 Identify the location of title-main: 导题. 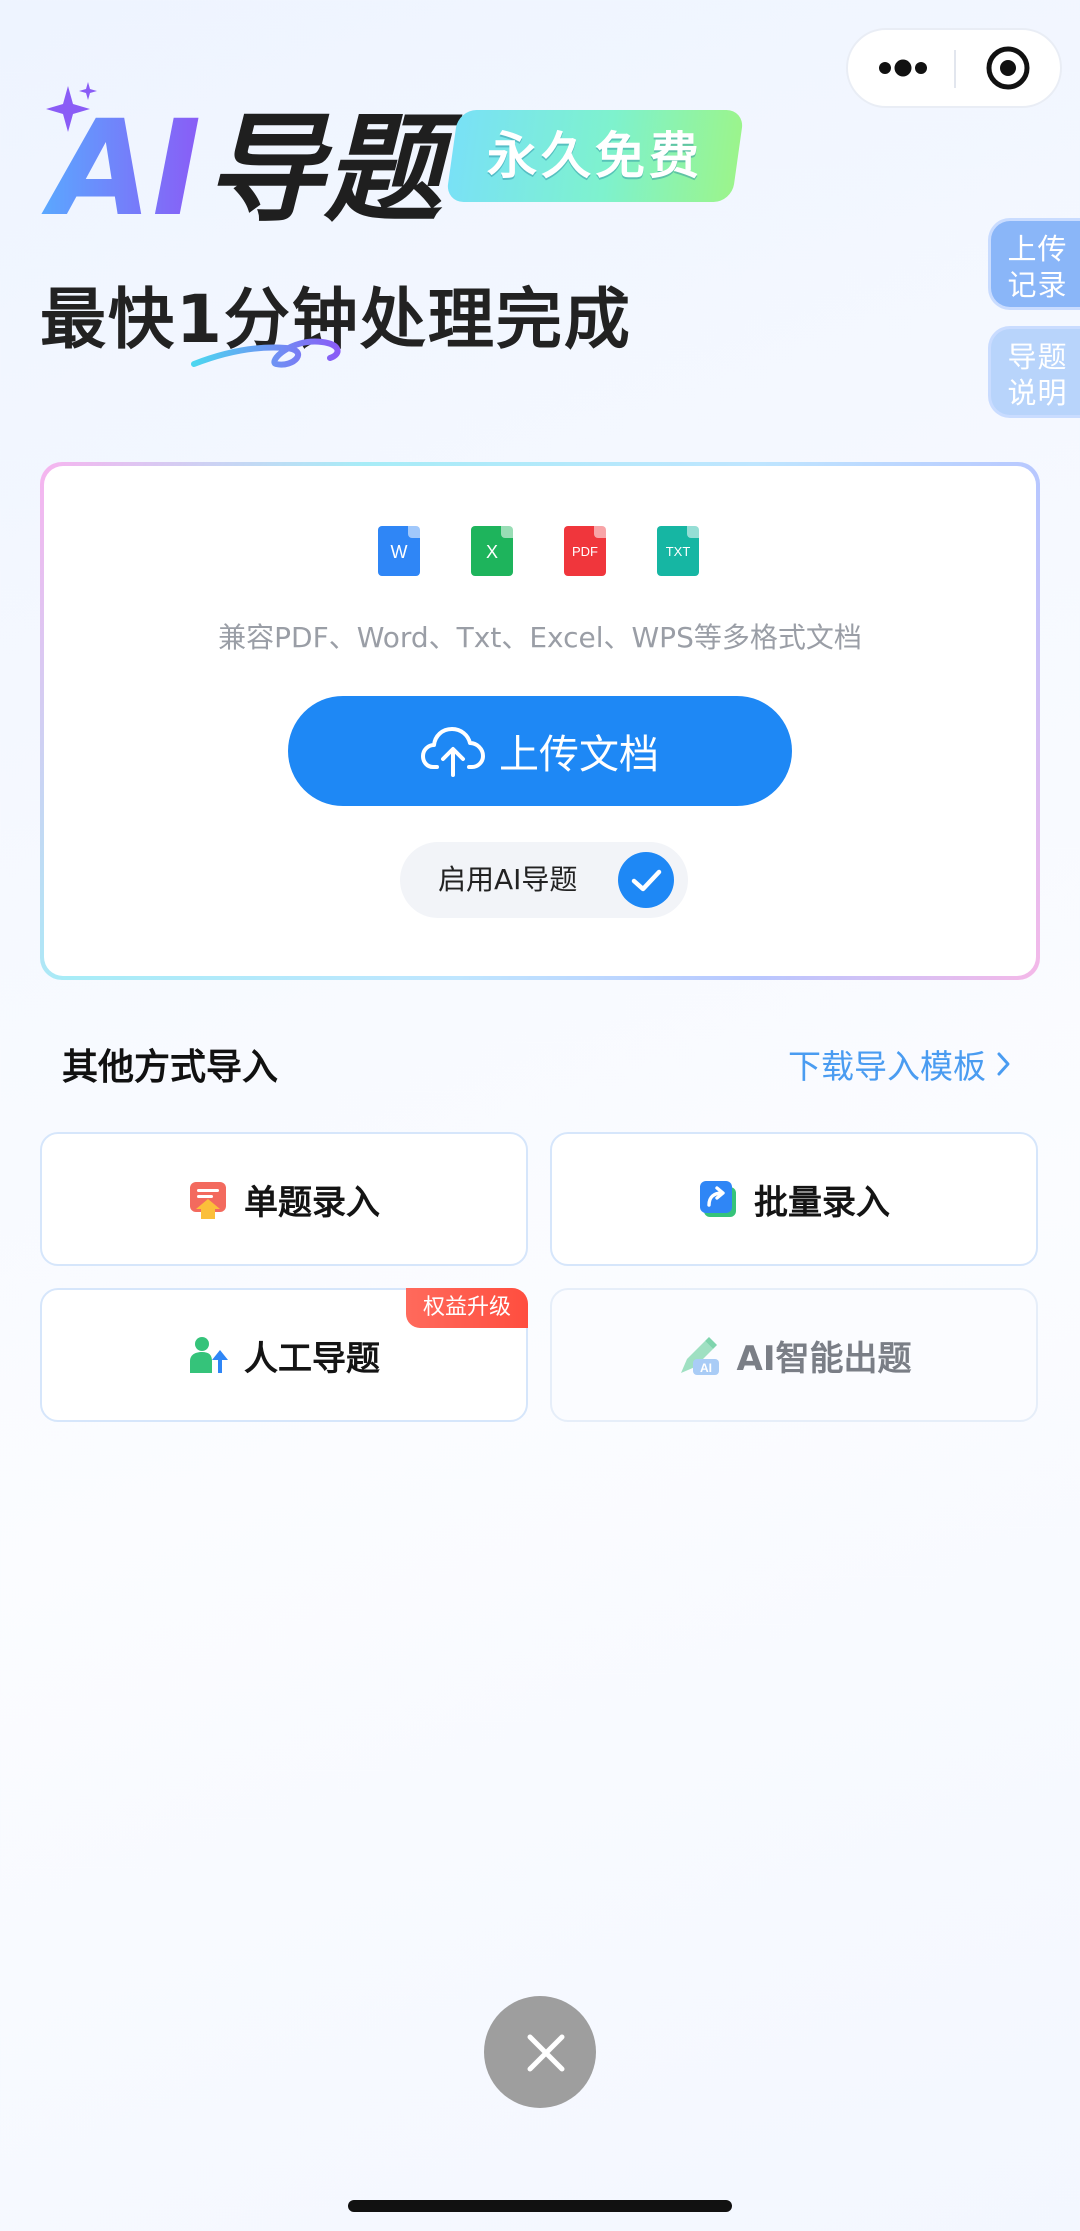
(334, 165).